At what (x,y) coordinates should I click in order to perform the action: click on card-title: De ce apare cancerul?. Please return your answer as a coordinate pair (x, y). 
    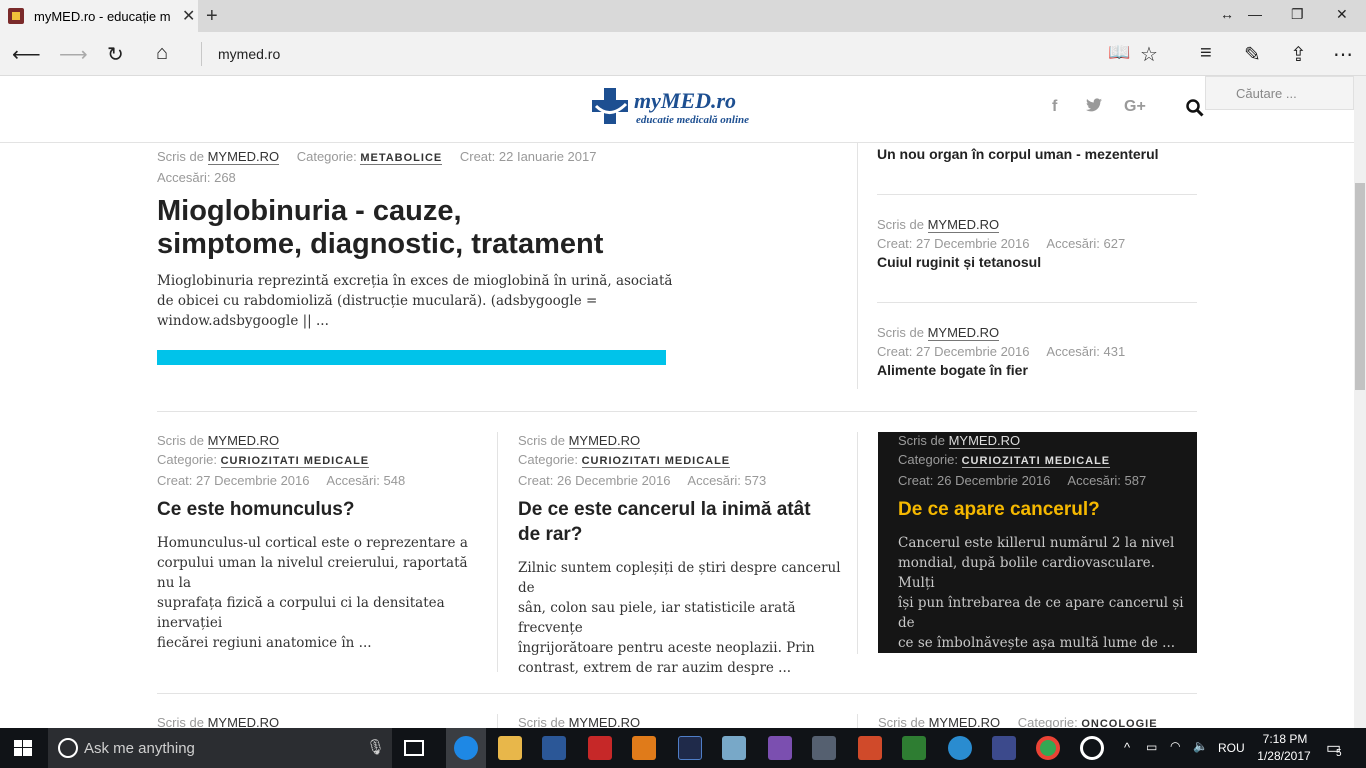
    Looking at the image, I should click on (1043, 509).